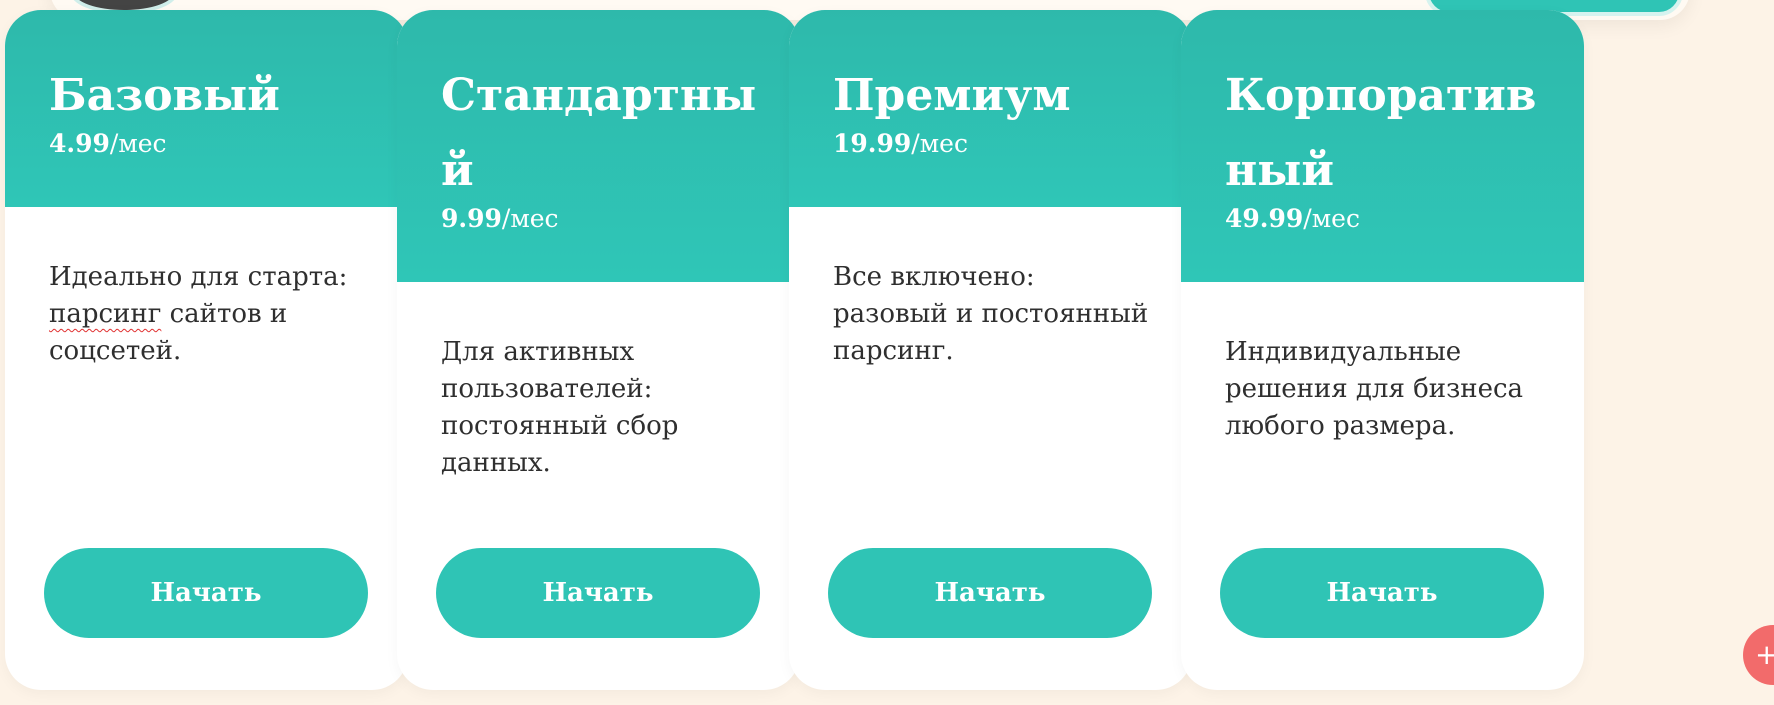 Image resolution: width=1774 pixels, height=705 pixels. I want to click on pricing-card-header: Базовый 4.99/мес, so click(206, 108).